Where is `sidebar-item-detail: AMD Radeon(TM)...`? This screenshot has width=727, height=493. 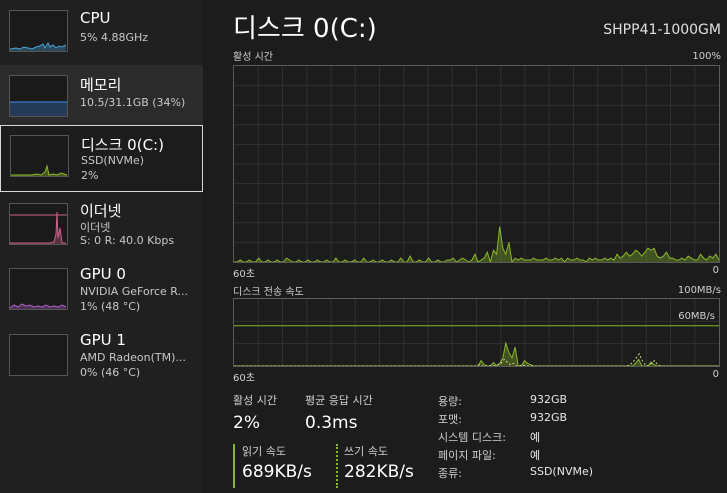
sidebar-item-detail: AMD Radeon(TM)... is located at coordinates (133, 357).